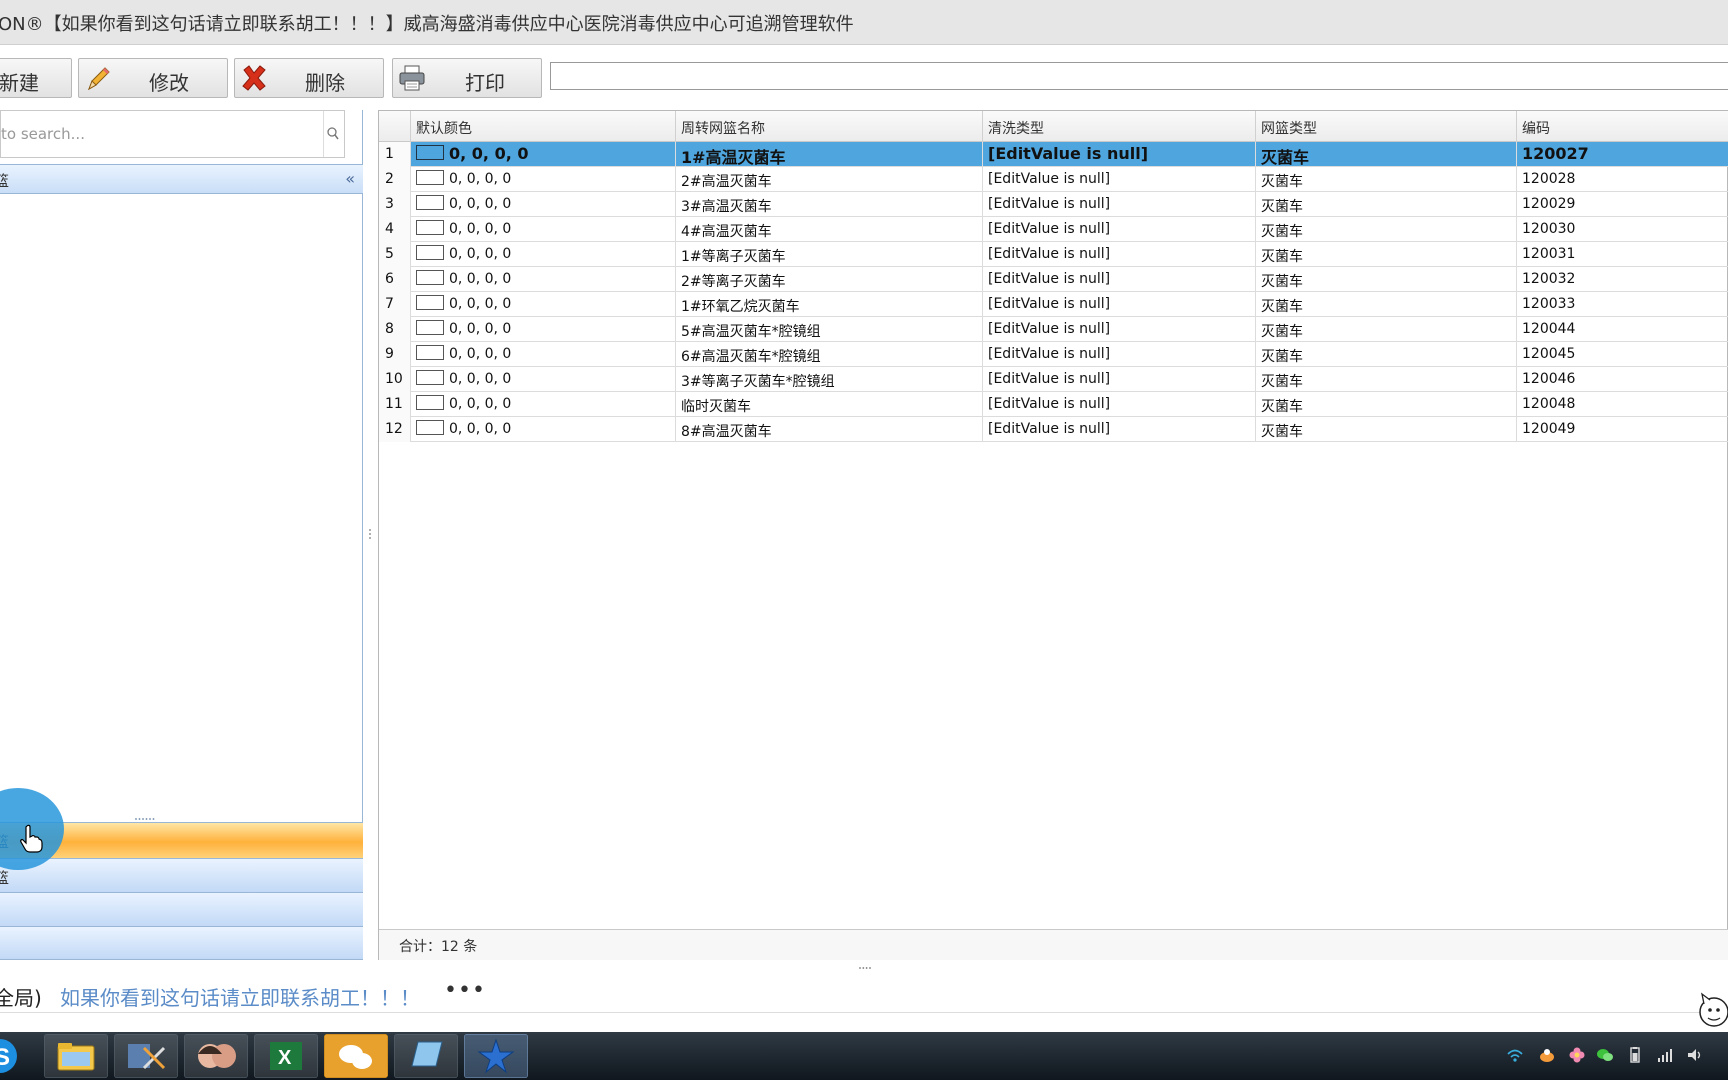  I want to click on vertical-splitter-grip-icon, so click(370, 535).